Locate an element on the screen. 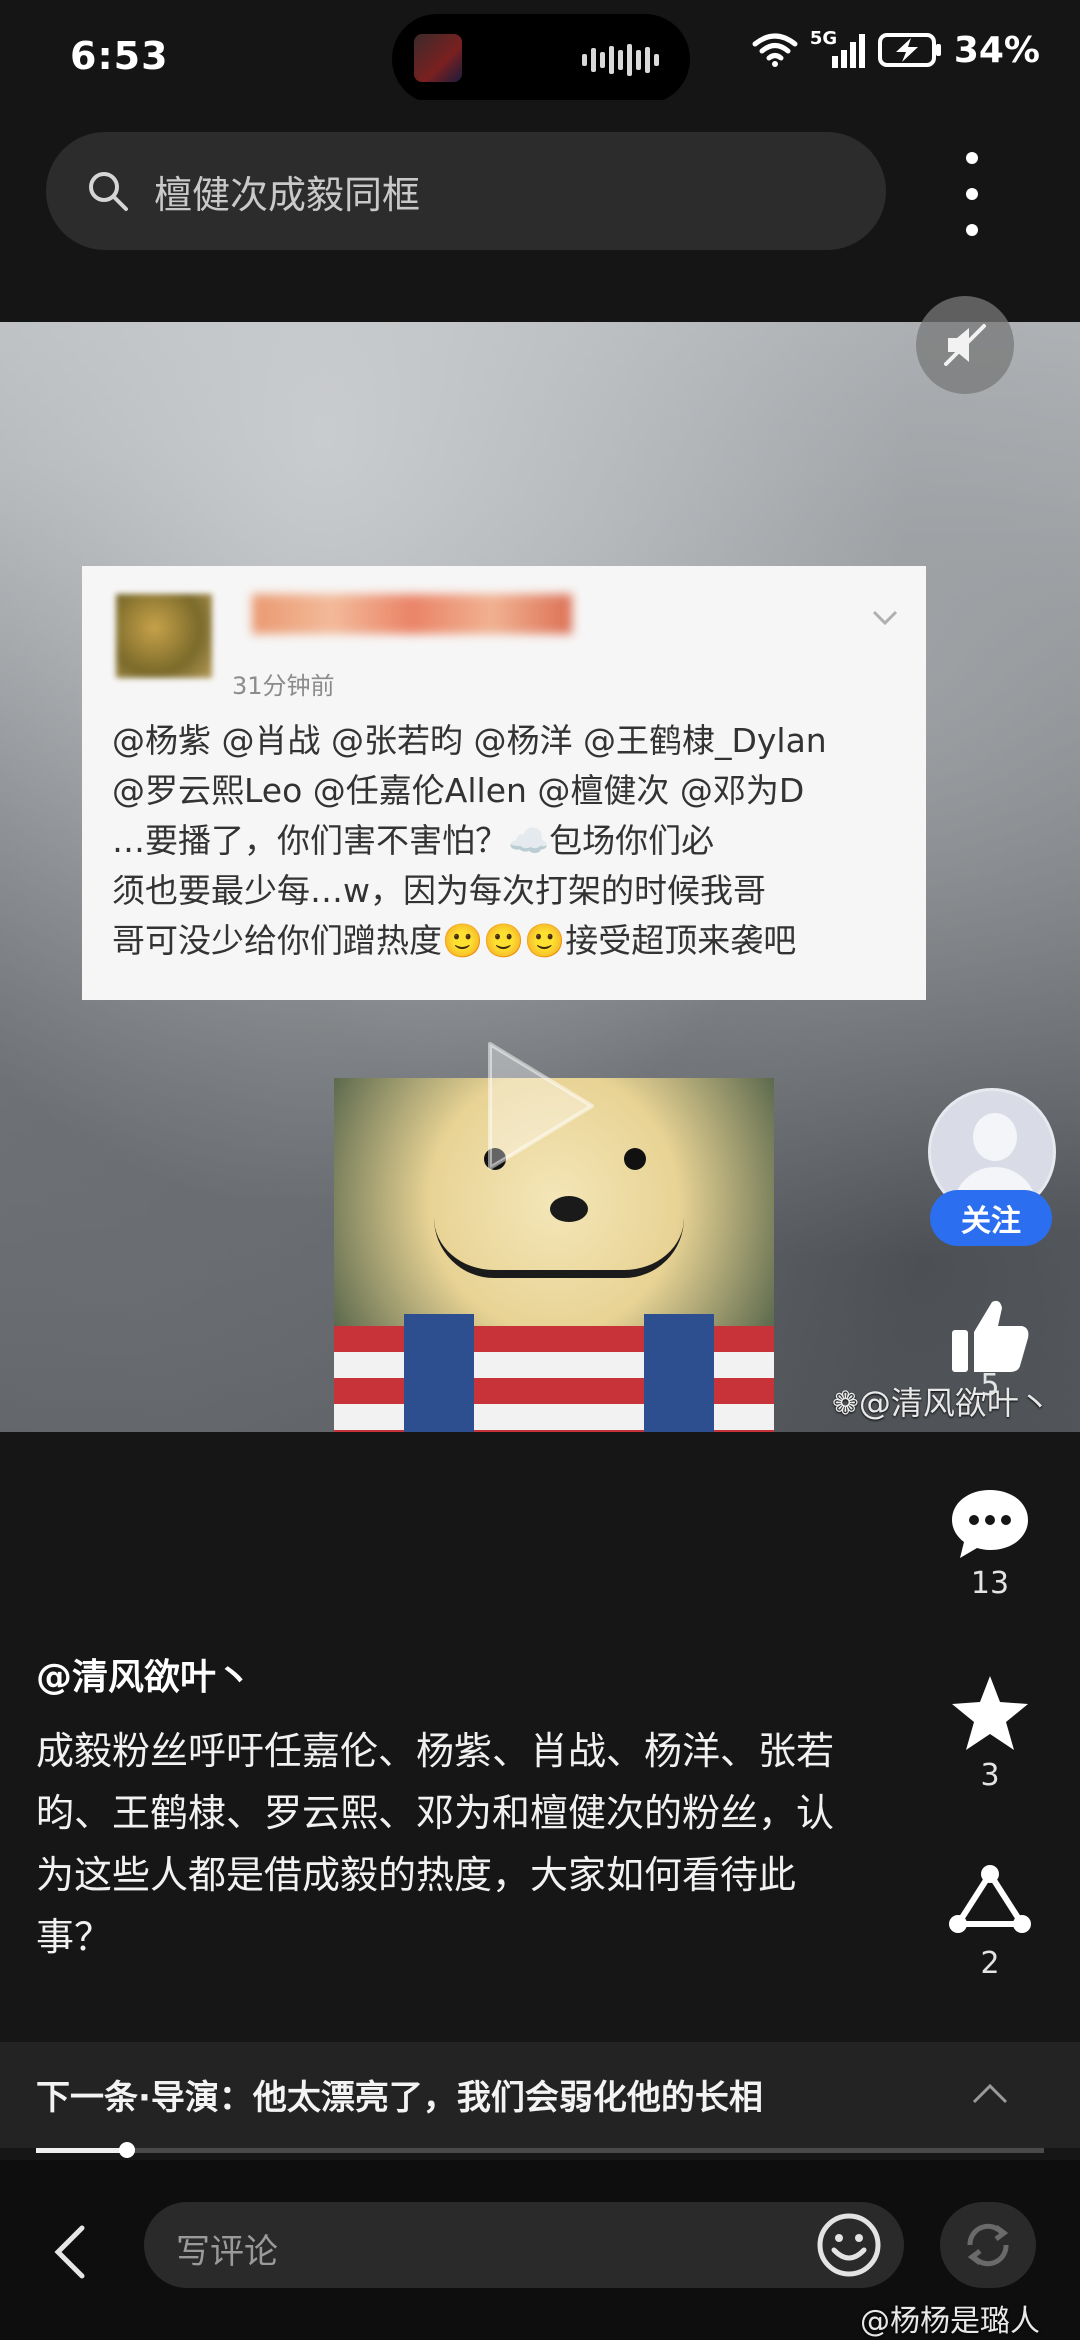 The height and width of the screenshot is (2340, 1080). author-name: @清风欲叶丶 is located at coordinates (144, 1674).